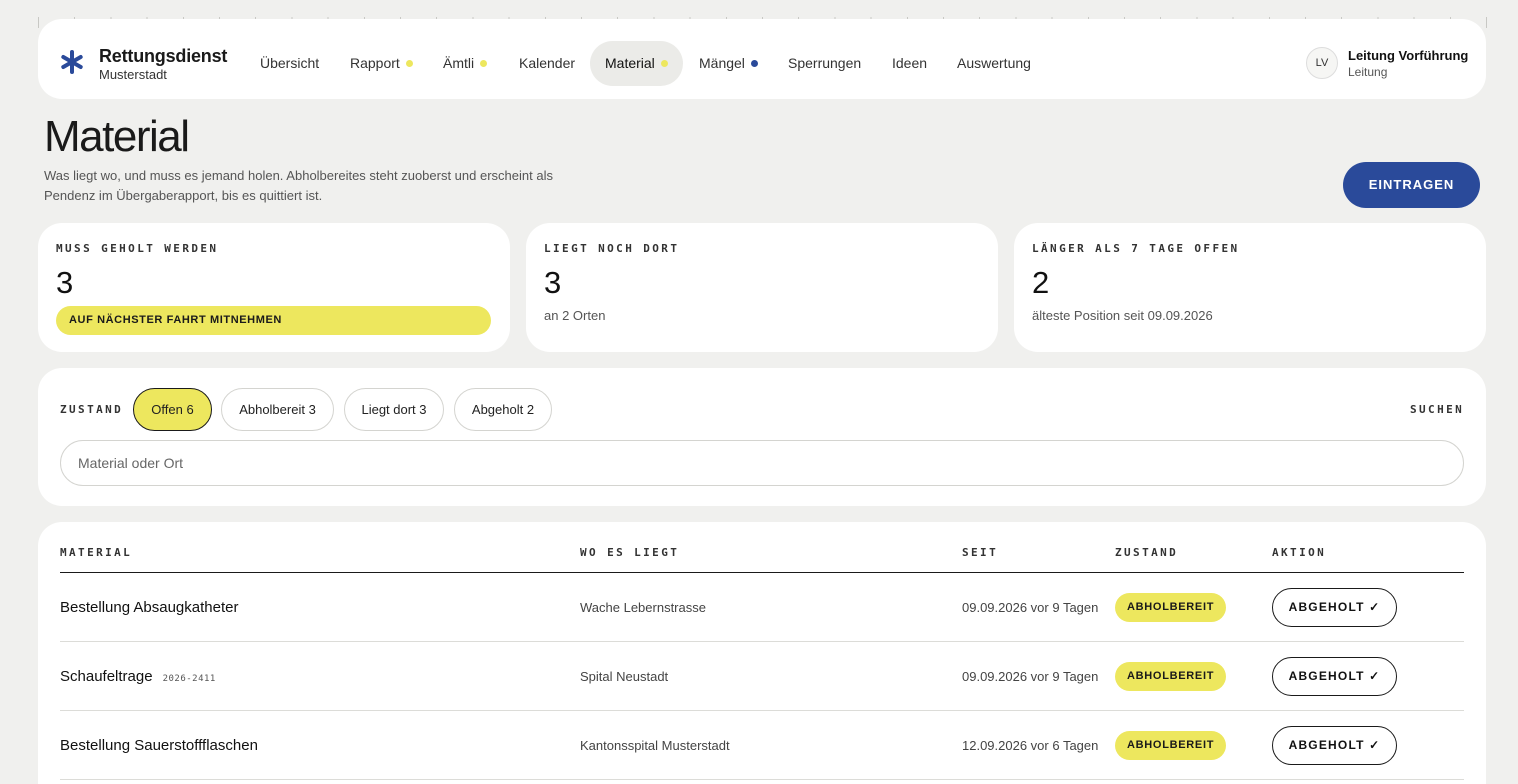 This screenshot has width=1518, height=784. Describe the element at coordinates (1030, 745) in the screenshot. I see `since-cell: 12.09.2026 vor 6 Tagen` at that location.